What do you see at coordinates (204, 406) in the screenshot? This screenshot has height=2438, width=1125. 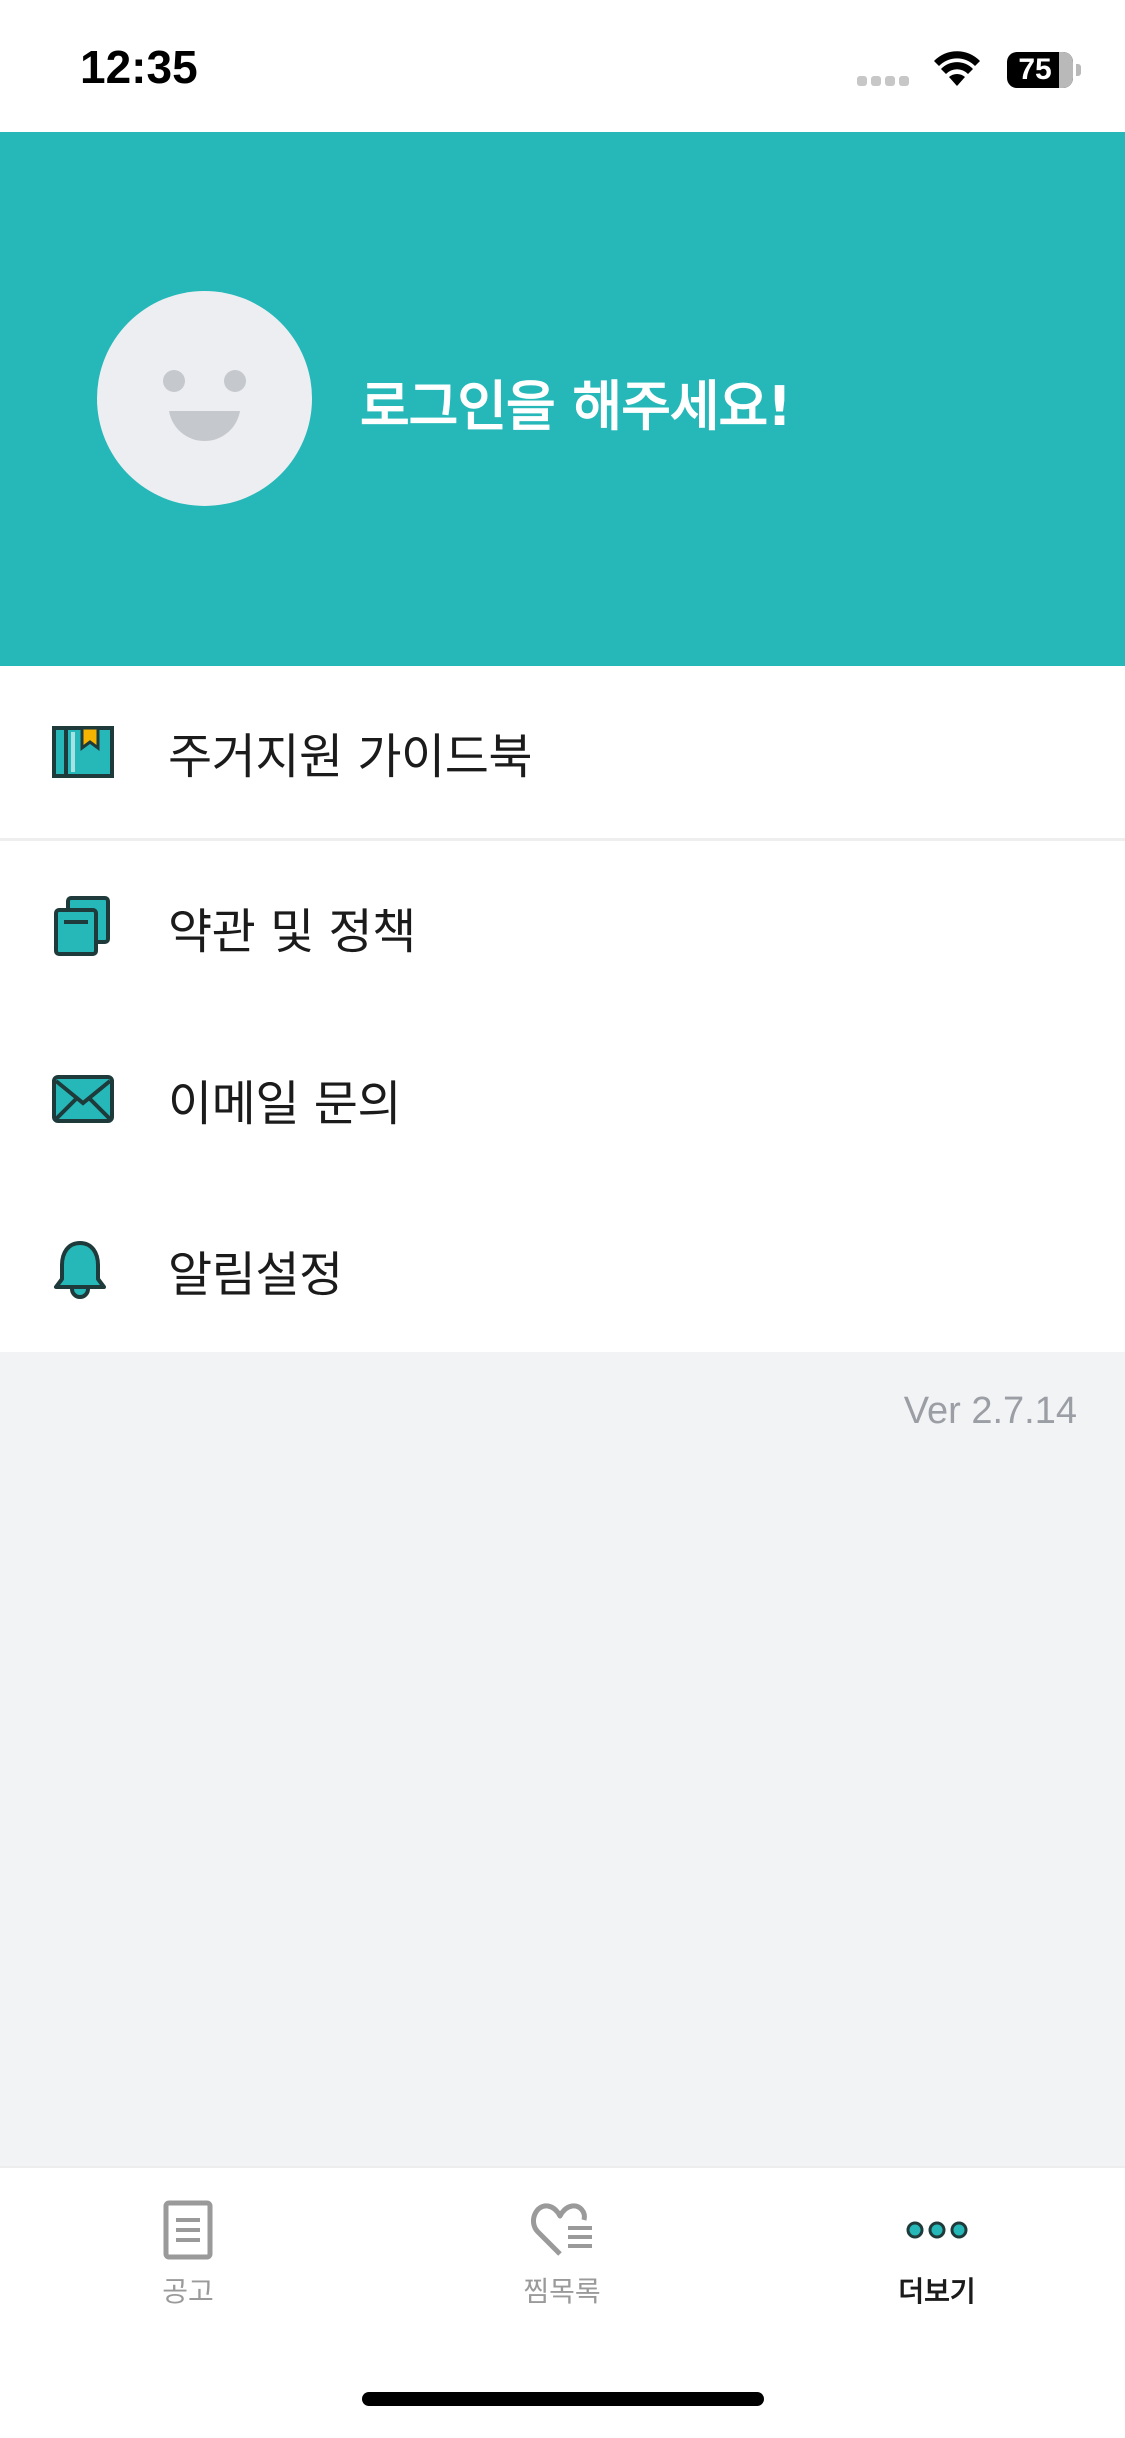 I see `avatar-face` at bounding box center [204, 406].